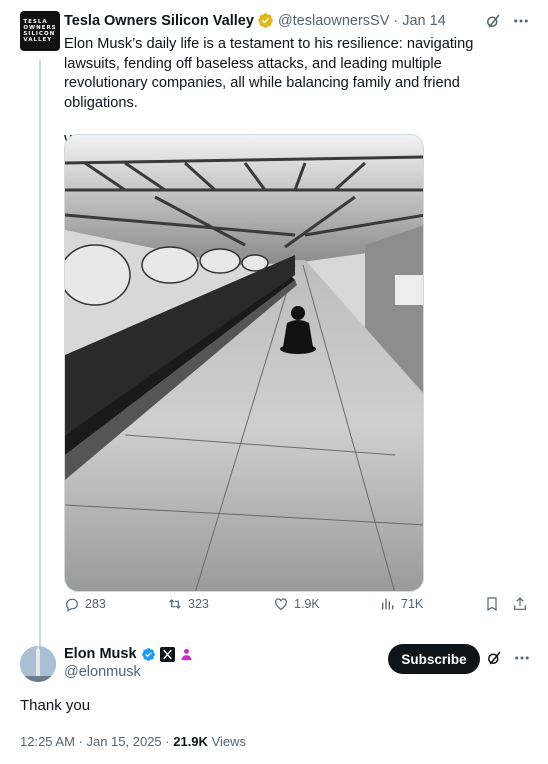 This screenshot has width=548, height=764. What do you see at coordinates (424, 21) in the screenshot?
I see `tweet-date: Jan 14` at bounding box center [424, 21].